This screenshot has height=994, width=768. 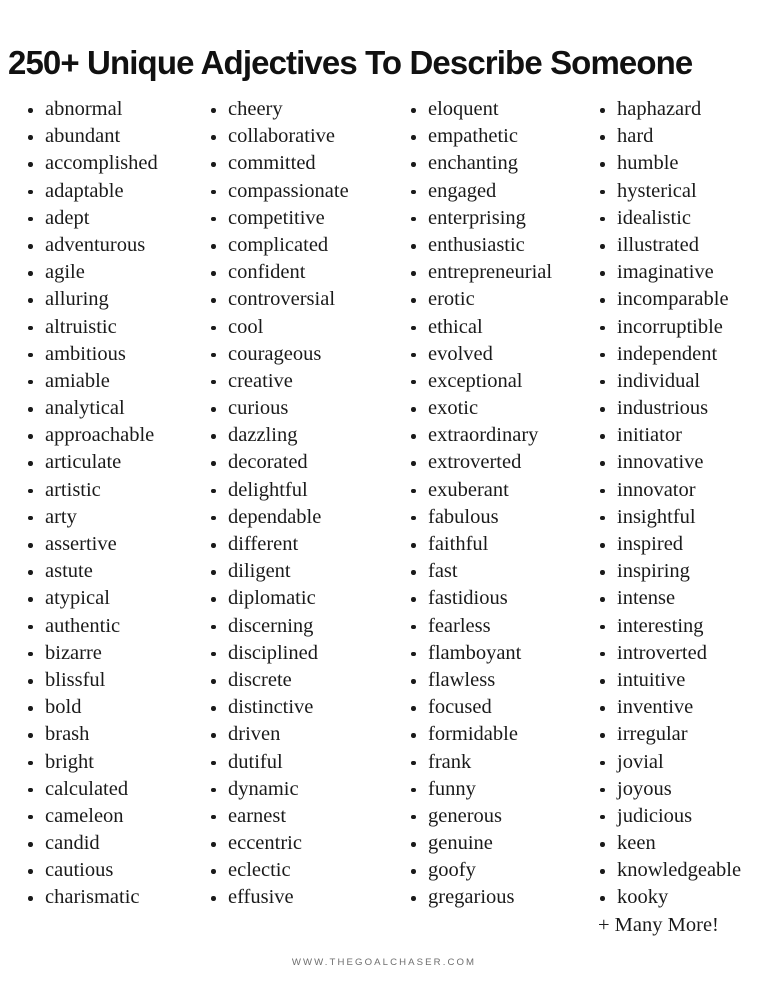 What do you see at coordinates (660, 462) in the screenshot?
I see `list-item-label: innovative` at bounding box center [660, 462].